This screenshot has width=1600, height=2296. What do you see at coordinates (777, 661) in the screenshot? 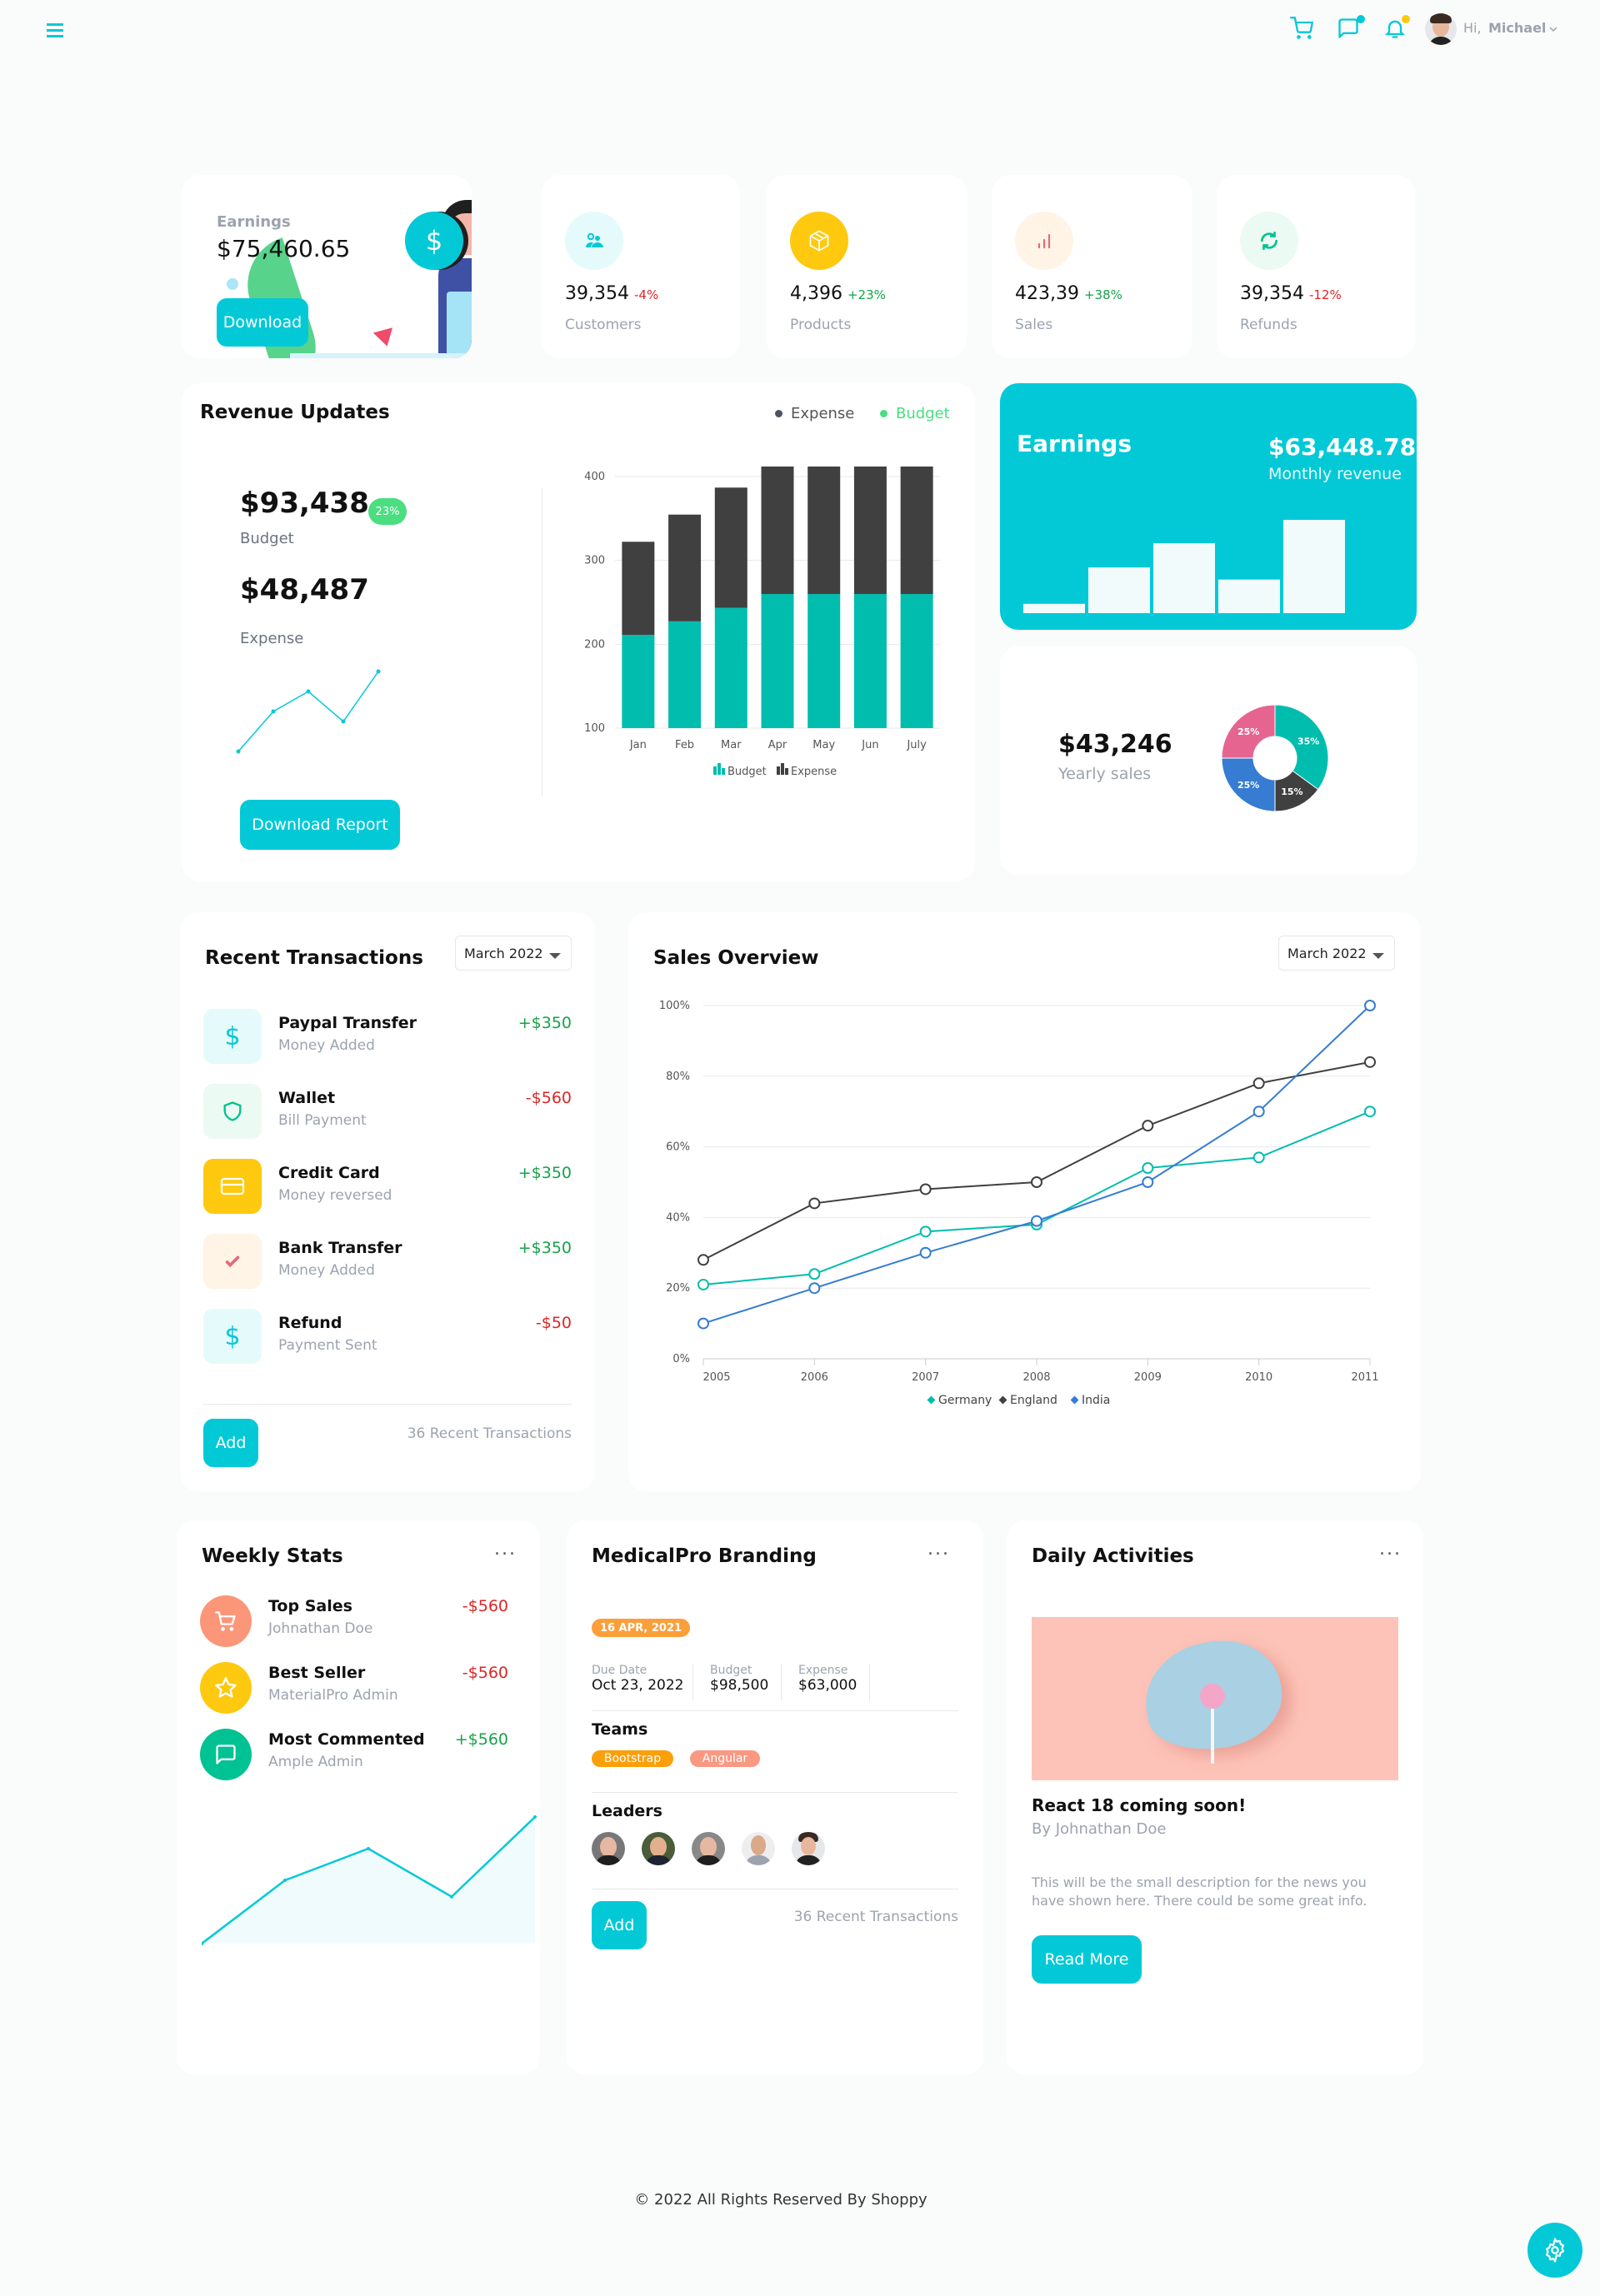
I see `bar-budget` at bounding box center [777, 661].